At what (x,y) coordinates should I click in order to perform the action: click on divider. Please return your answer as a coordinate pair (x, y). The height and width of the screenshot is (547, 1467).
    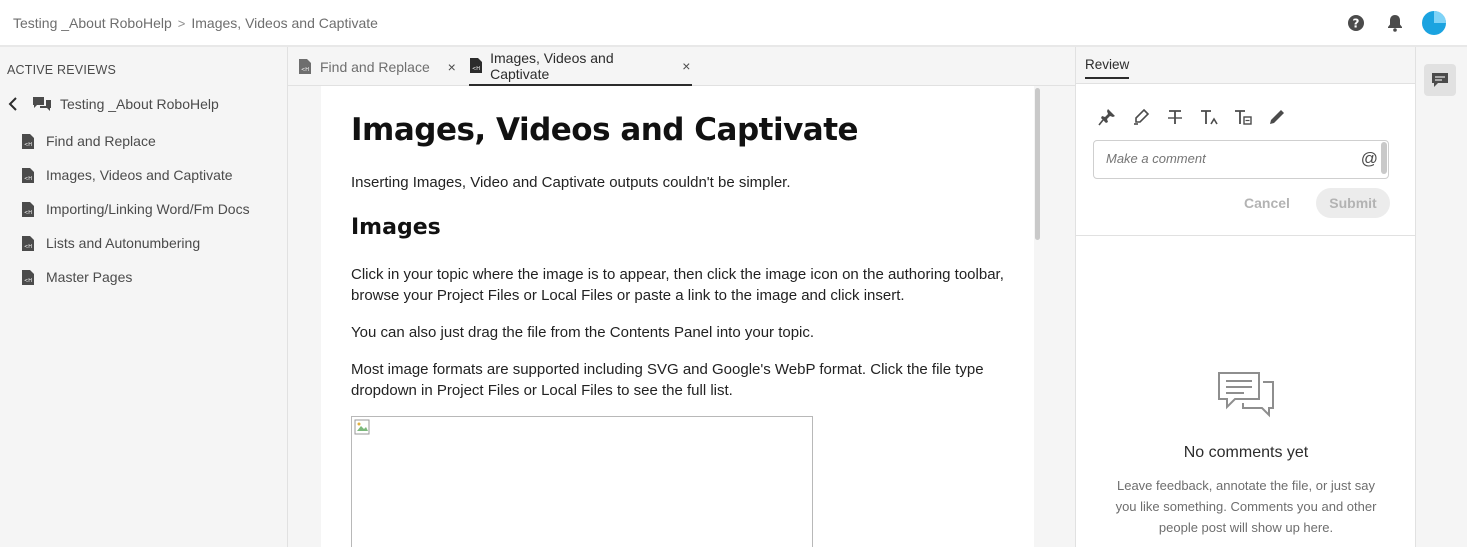
    Looking at the image, I should click on (1246, 235).